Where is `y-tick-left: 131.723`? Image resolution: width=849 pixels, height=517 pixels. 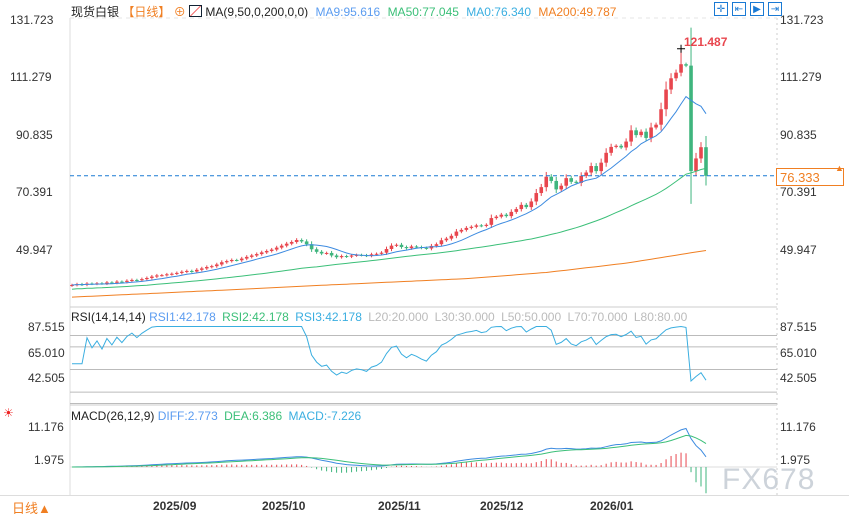
y-tick-left: 131.723 is located at coordinates (32, 20).